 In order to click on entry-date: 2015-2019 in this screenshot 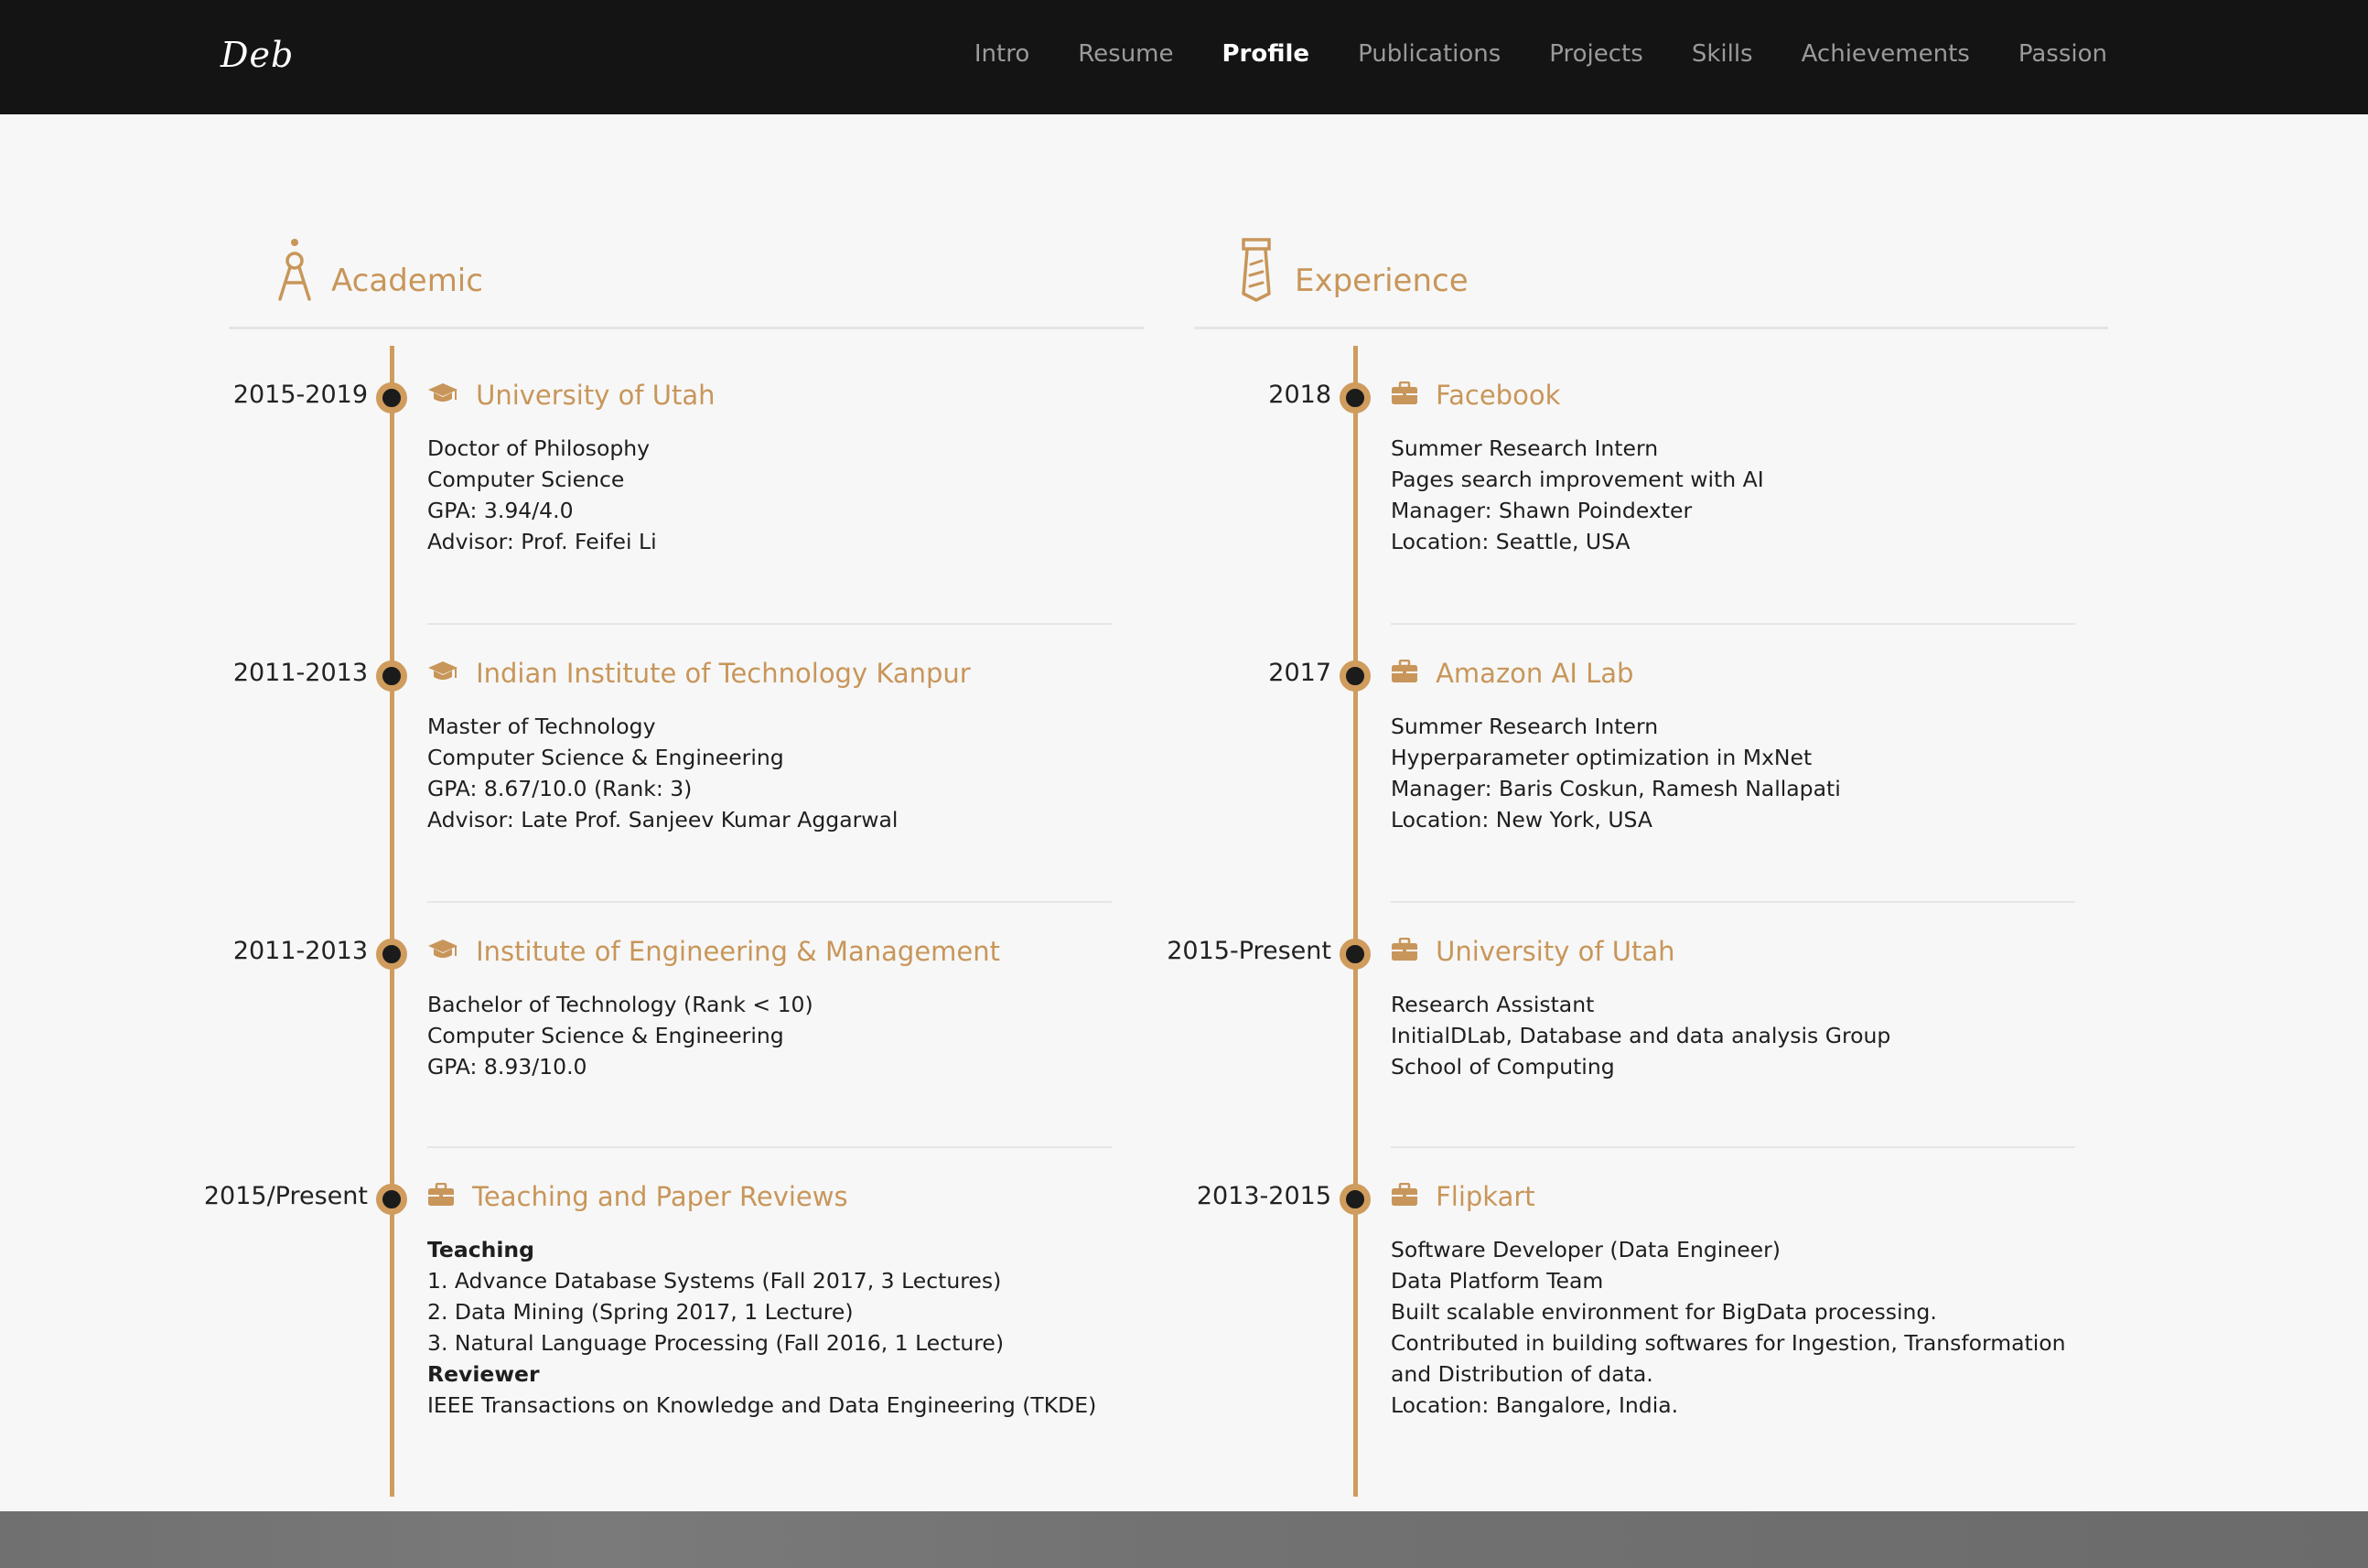, I will do `click(300, 395)`.